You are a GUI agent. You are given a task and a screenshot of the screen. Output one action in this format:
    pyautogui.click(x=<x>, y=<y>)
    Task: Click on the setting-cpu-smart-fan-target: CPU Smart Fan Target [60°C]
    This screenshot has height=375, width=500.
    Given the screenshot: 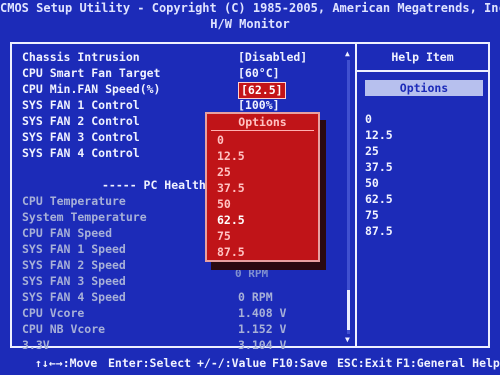 What is the action you would take?
    pyautogui.click(x=187, y=73)
    